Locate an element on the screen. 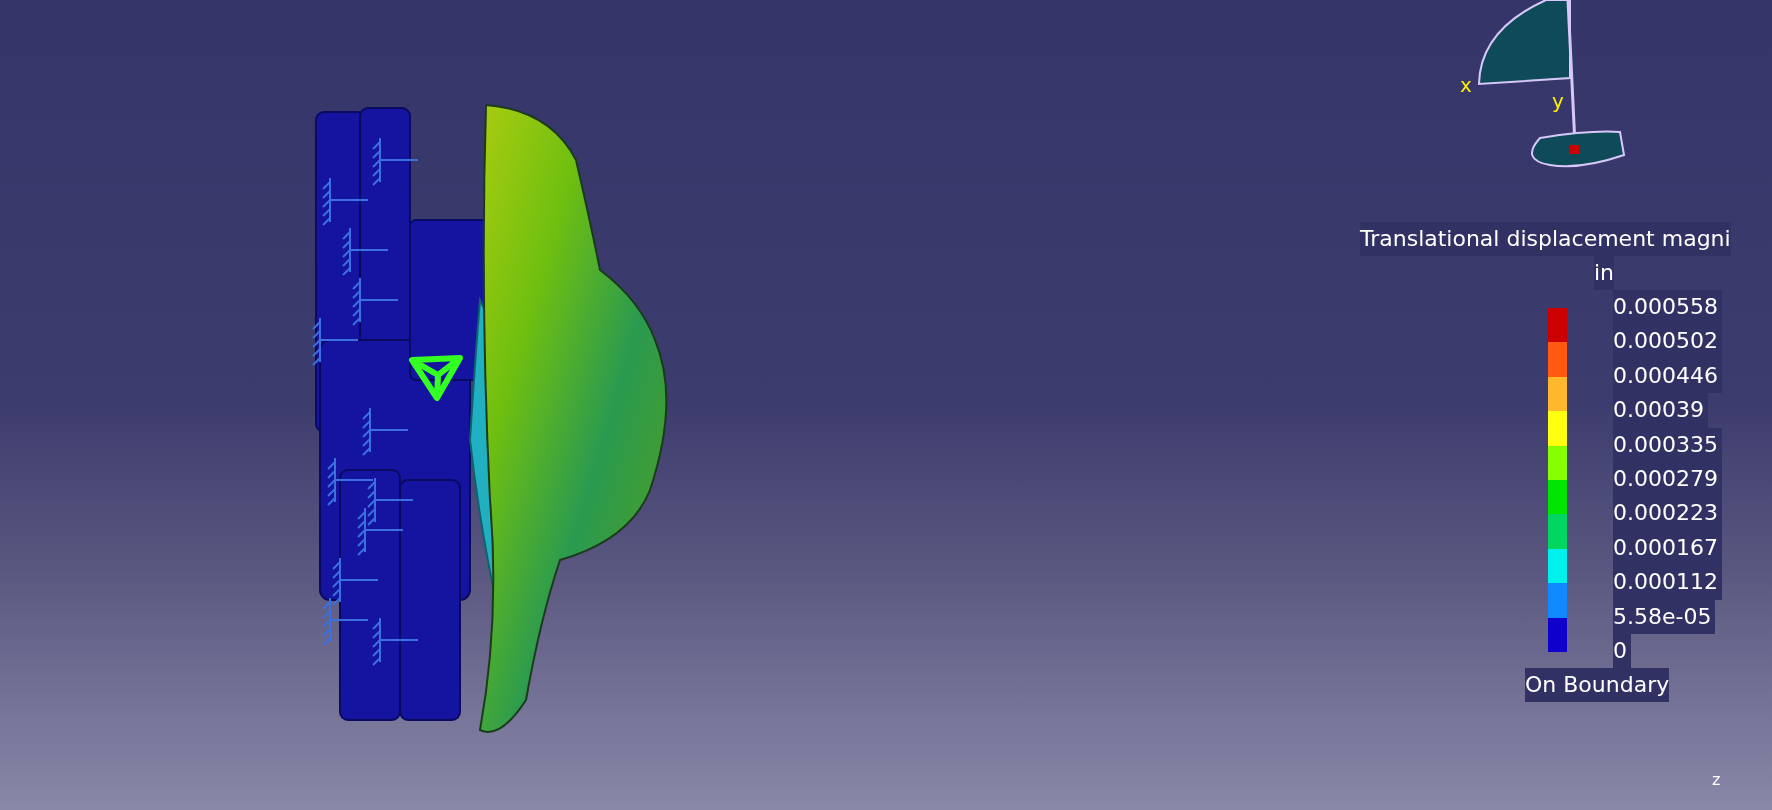 The image size is (1772, 810). legend-value: 0.00039 is located at coordinates (1660, 410).